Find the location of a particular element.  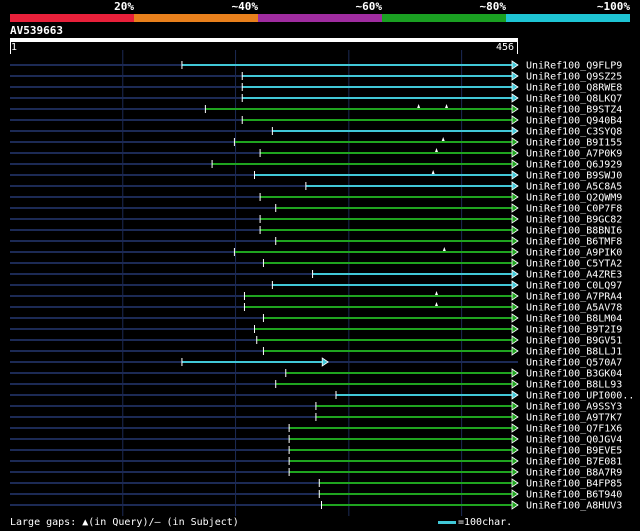

hit-label: UniRef100_B9STZ4 is located at coordinates (574, 110).